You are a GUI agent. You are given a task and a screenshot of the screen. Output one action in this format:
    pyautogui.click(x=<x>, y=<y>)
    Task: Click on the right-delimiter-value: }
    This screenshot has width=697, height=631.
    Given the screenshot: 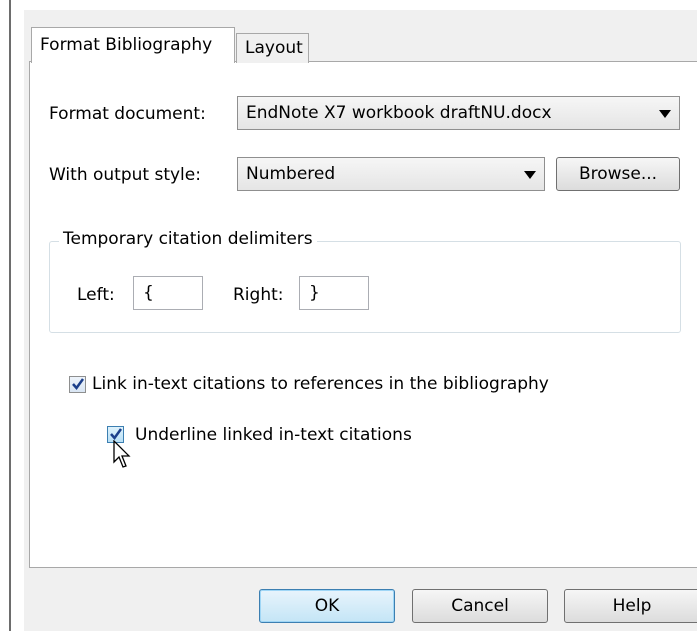 What is the action you would take?
    pyautogui.click(x=314, y=293)
    